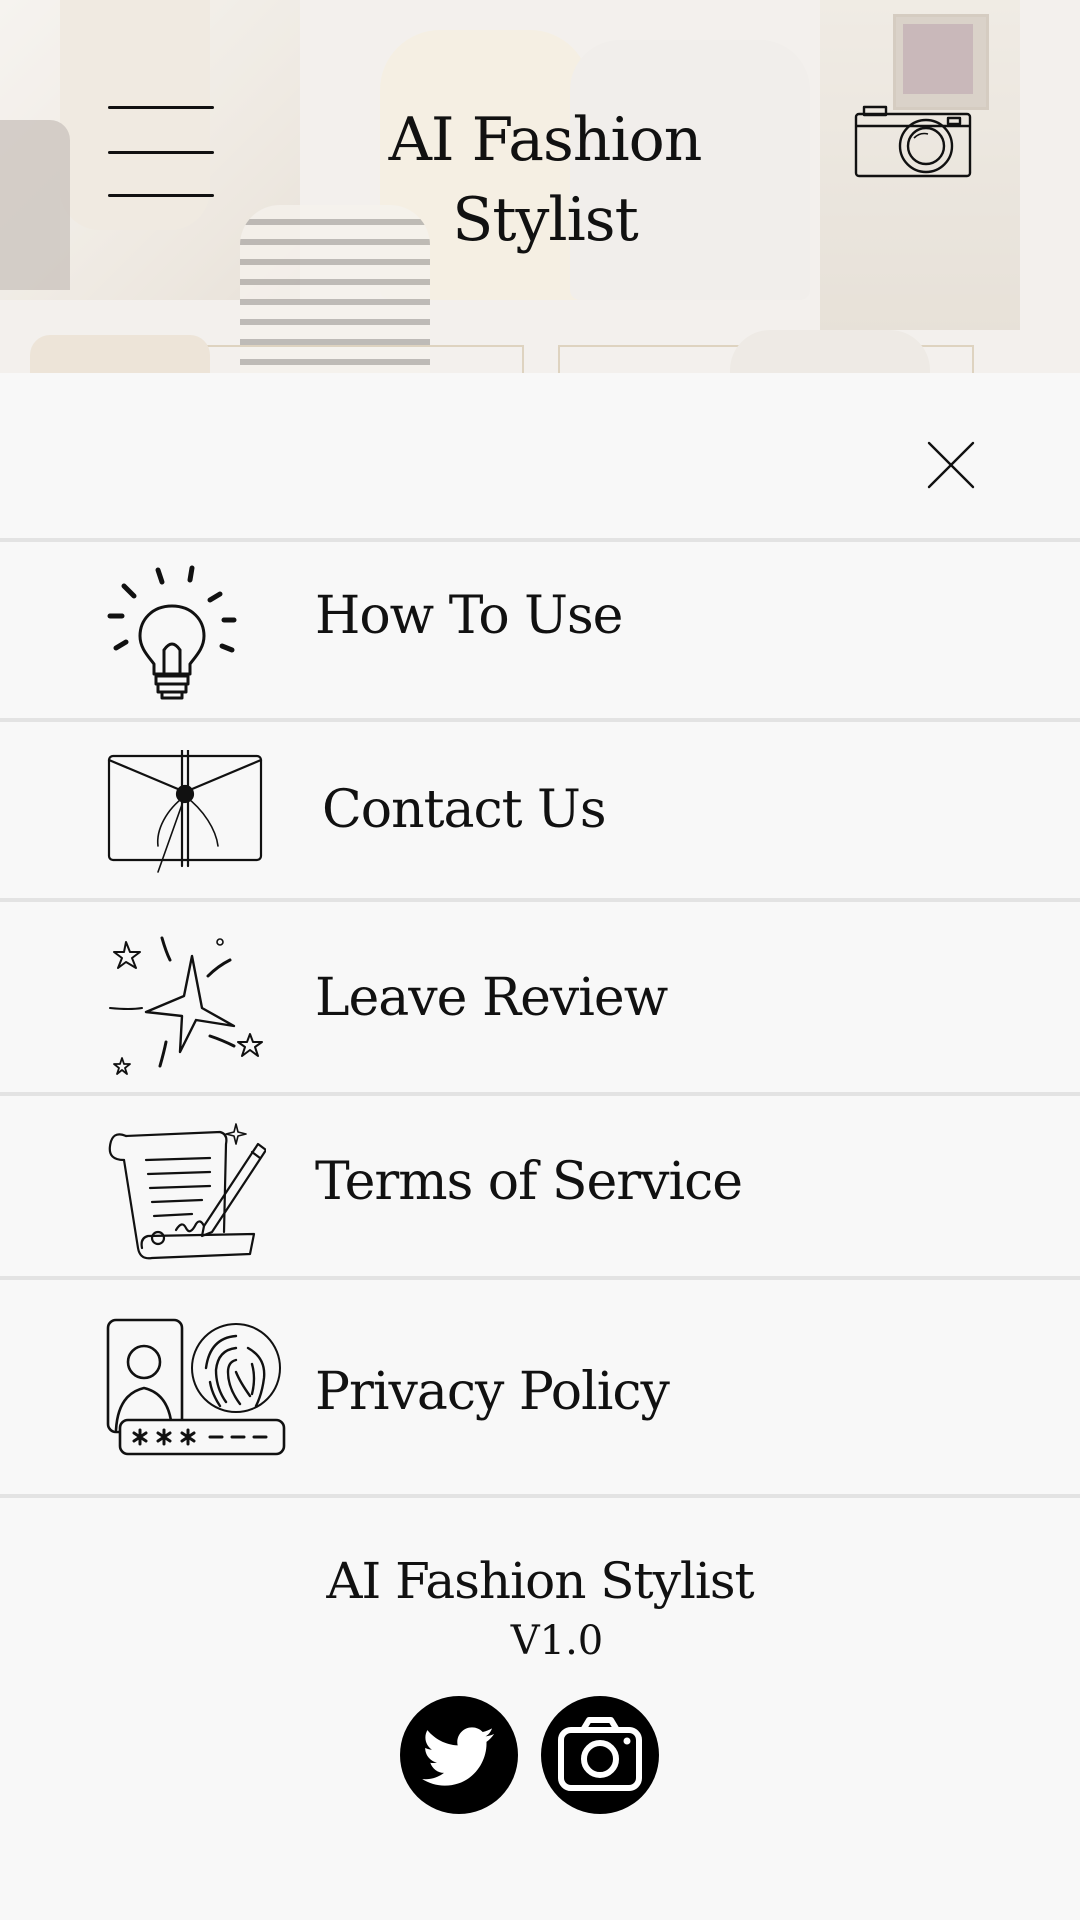 The image size is (1080, 1920). I want to click on menu-item-label: Privacy Policy, so click(492, 1392).